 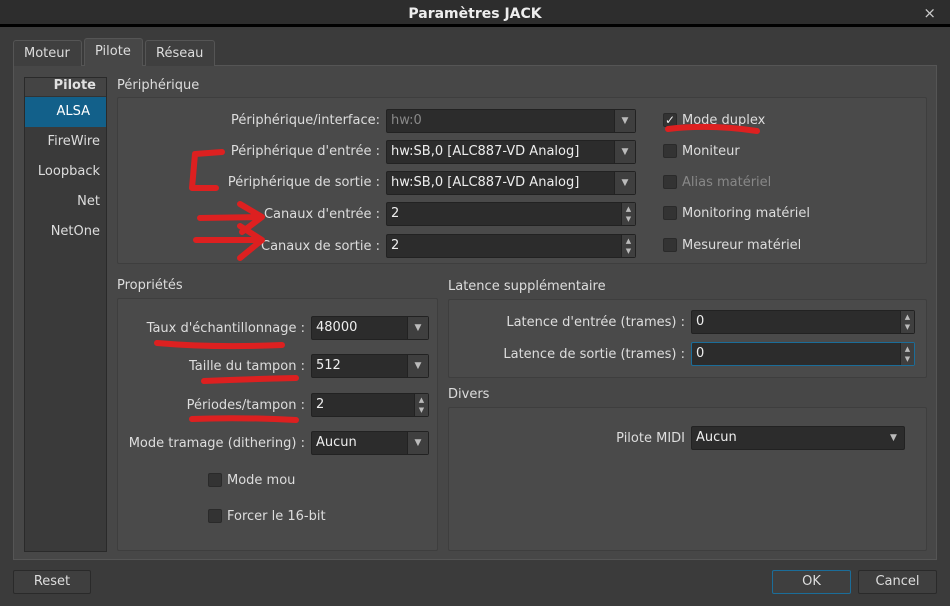 I want to click on out-channels-spinbox: 2 ▲ ▼, so click(x=511, y=246).